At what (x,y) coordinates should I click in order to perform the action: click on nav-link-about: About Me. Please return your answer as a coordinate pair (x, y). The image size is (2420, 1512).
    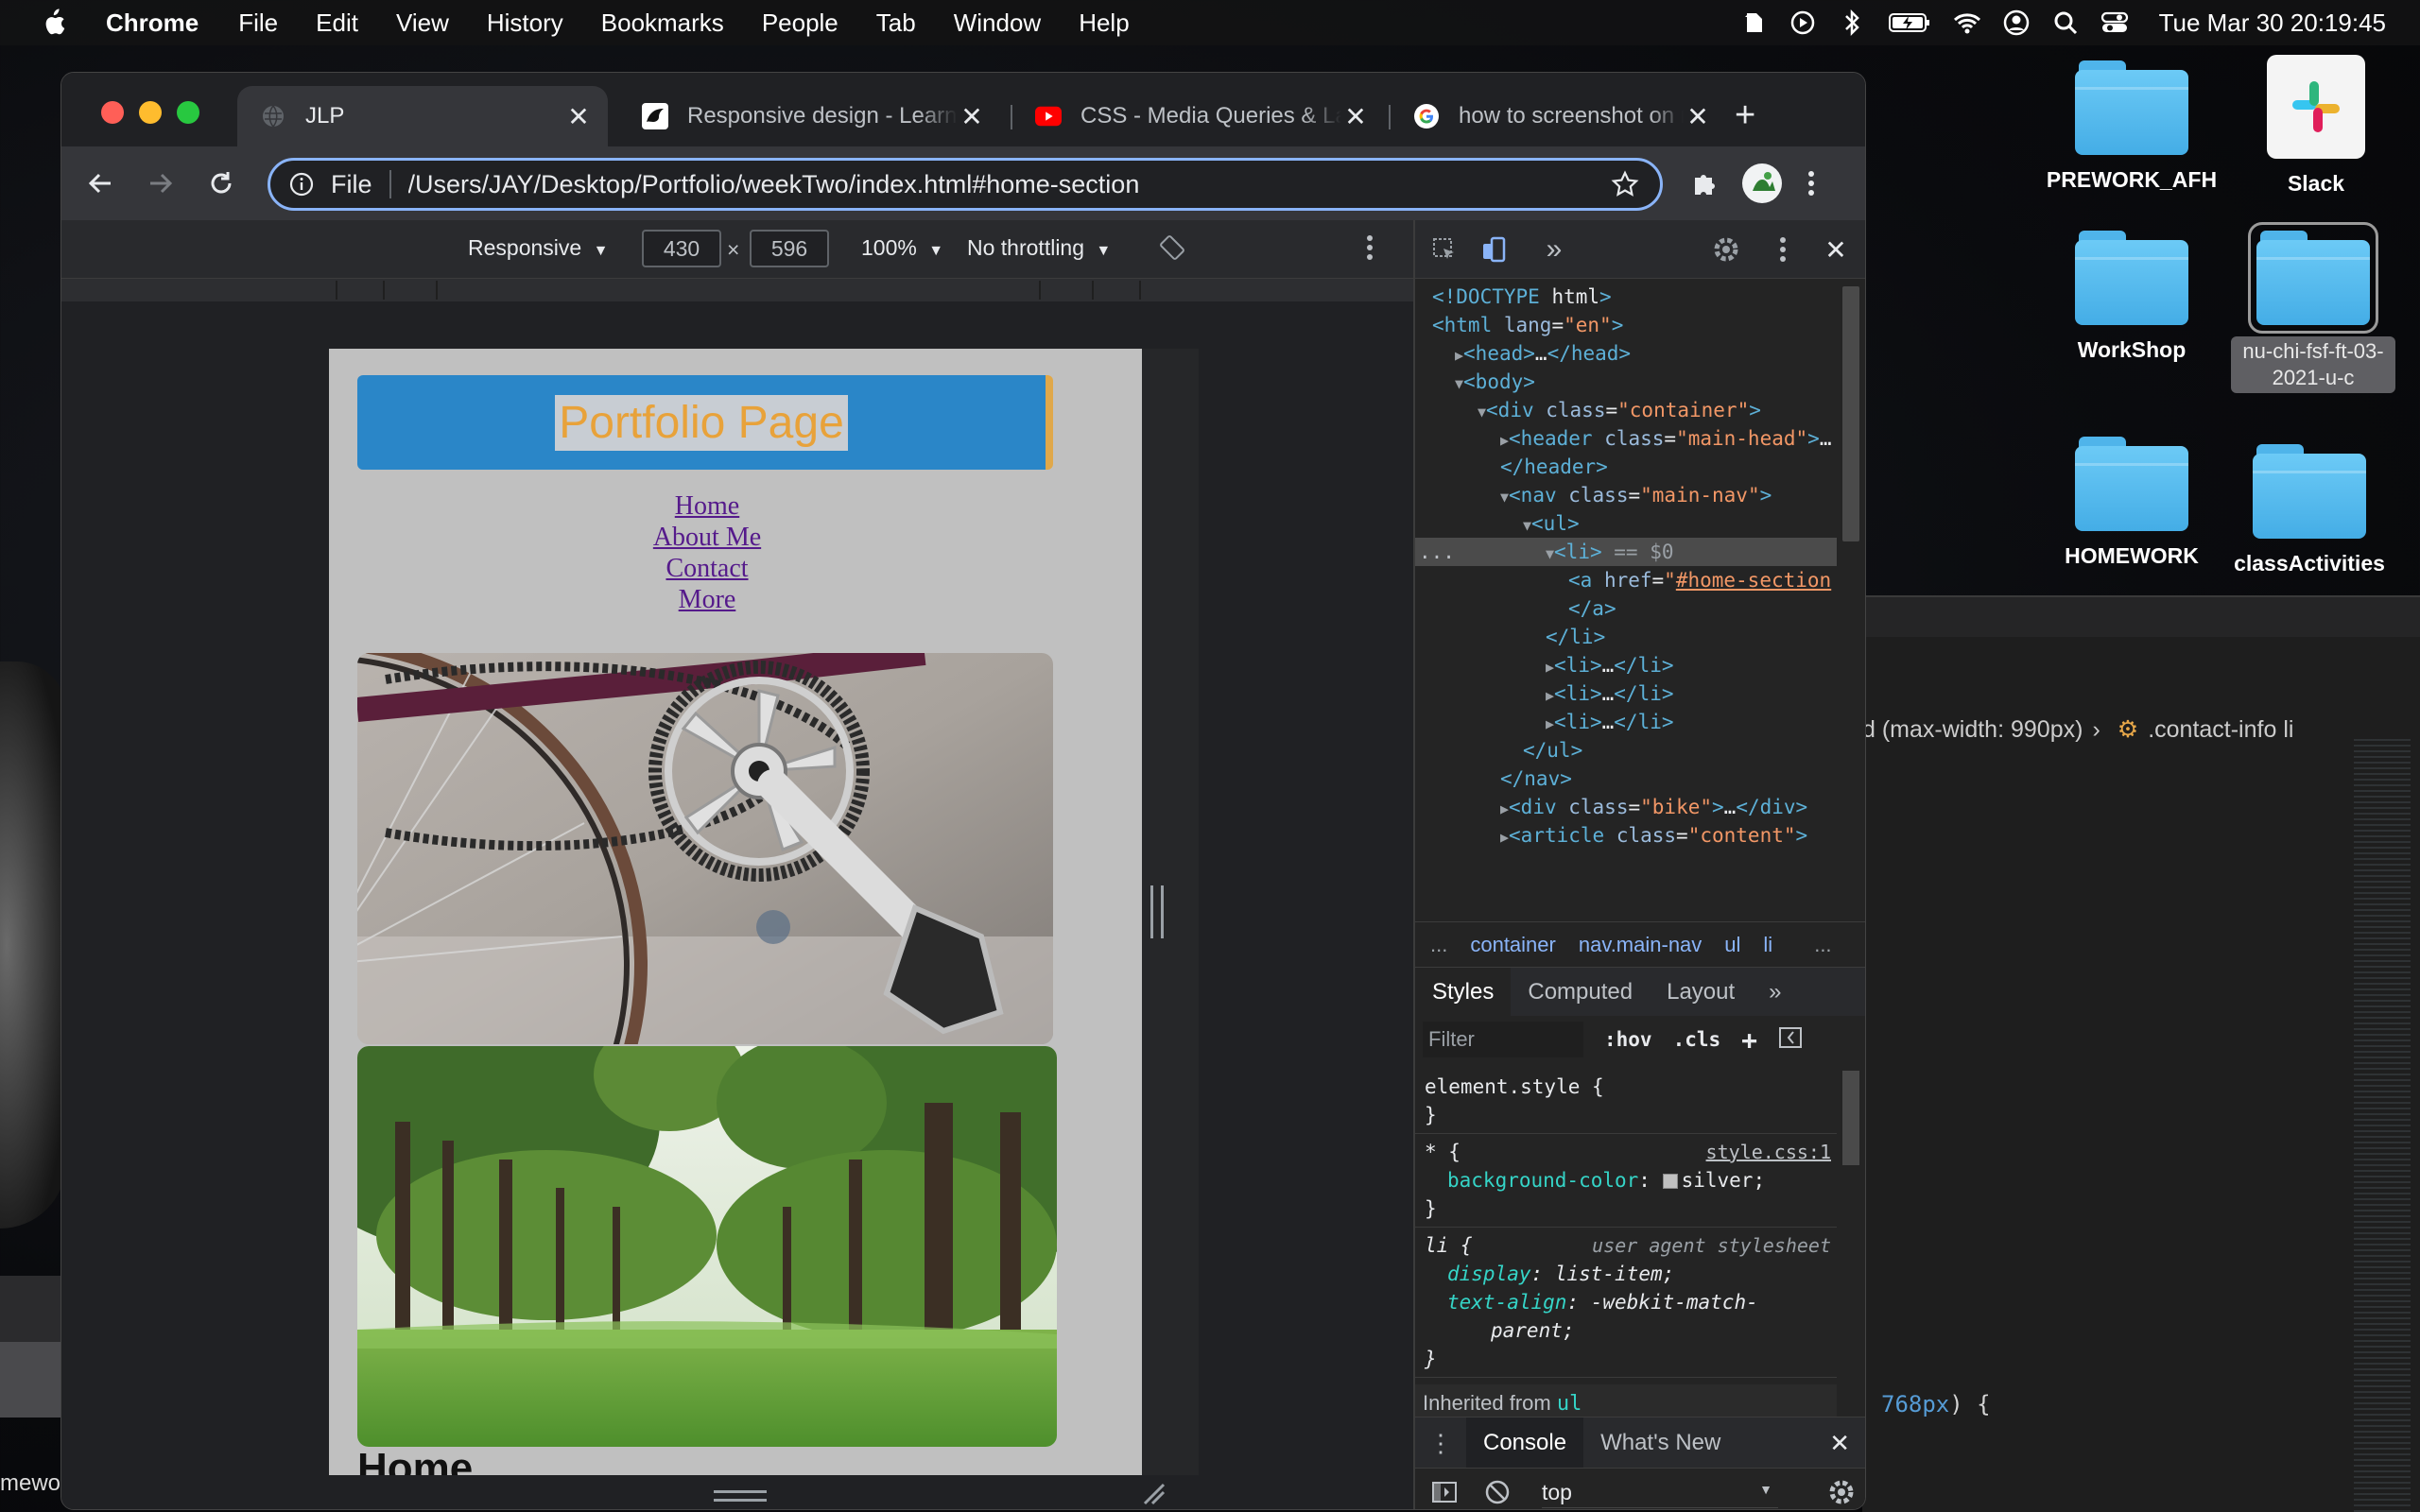
    Looking at the image, I should click on (707, 537).